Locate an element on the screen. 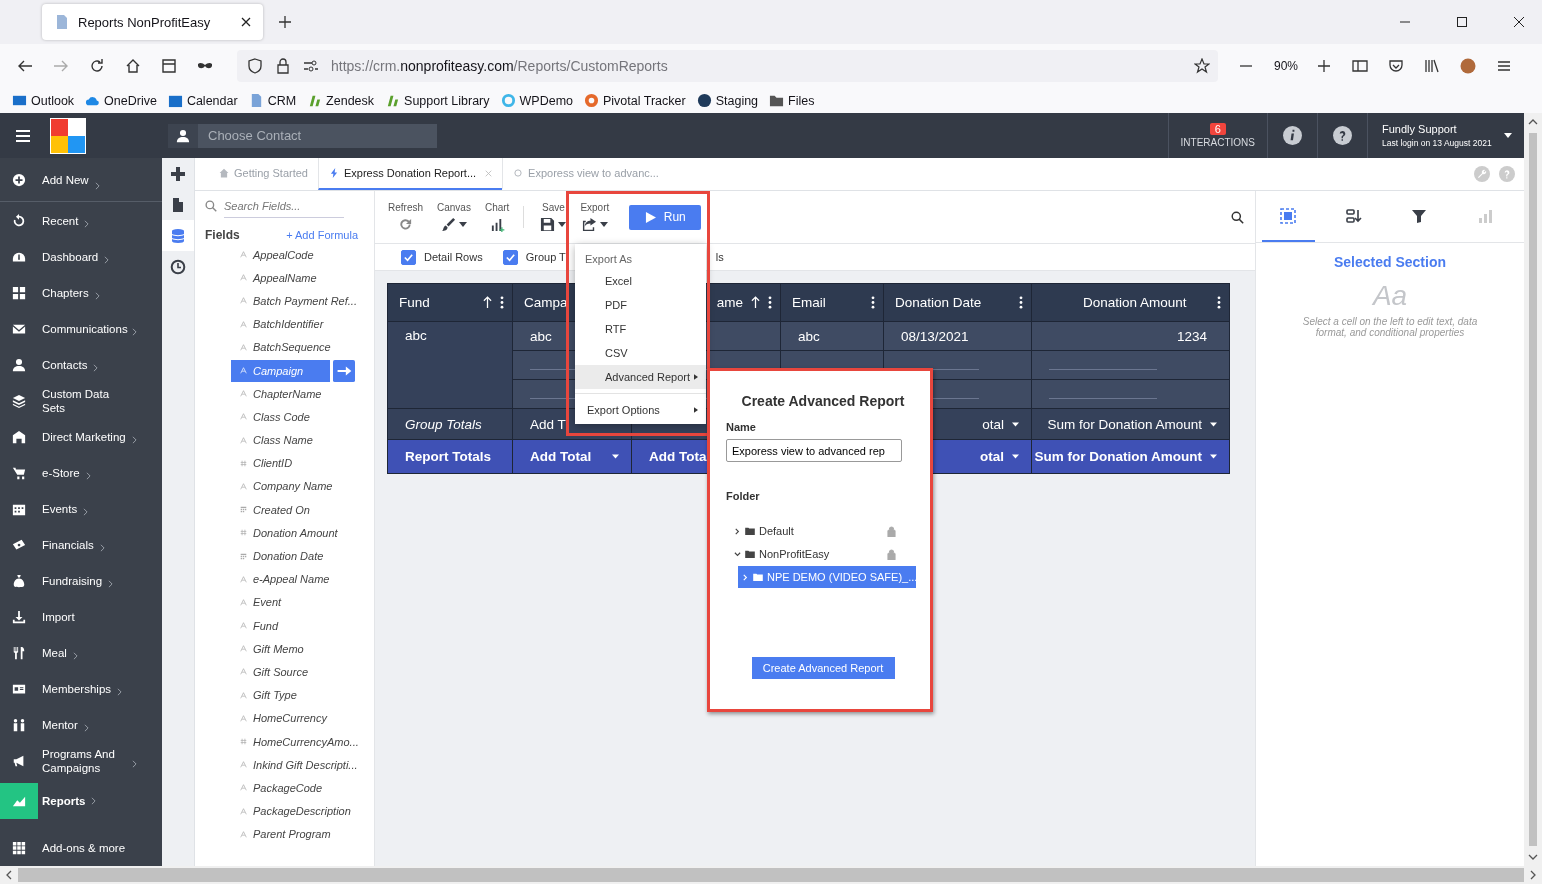 The height and width of the screenshot is (884, 1542). pocket-icon is located at coordinates (1396, 66).